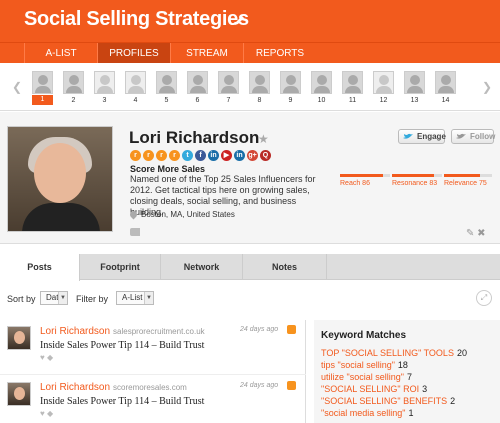  I want to click on content-tabs: Posts Footprint Network Notes, so click(250, 267).